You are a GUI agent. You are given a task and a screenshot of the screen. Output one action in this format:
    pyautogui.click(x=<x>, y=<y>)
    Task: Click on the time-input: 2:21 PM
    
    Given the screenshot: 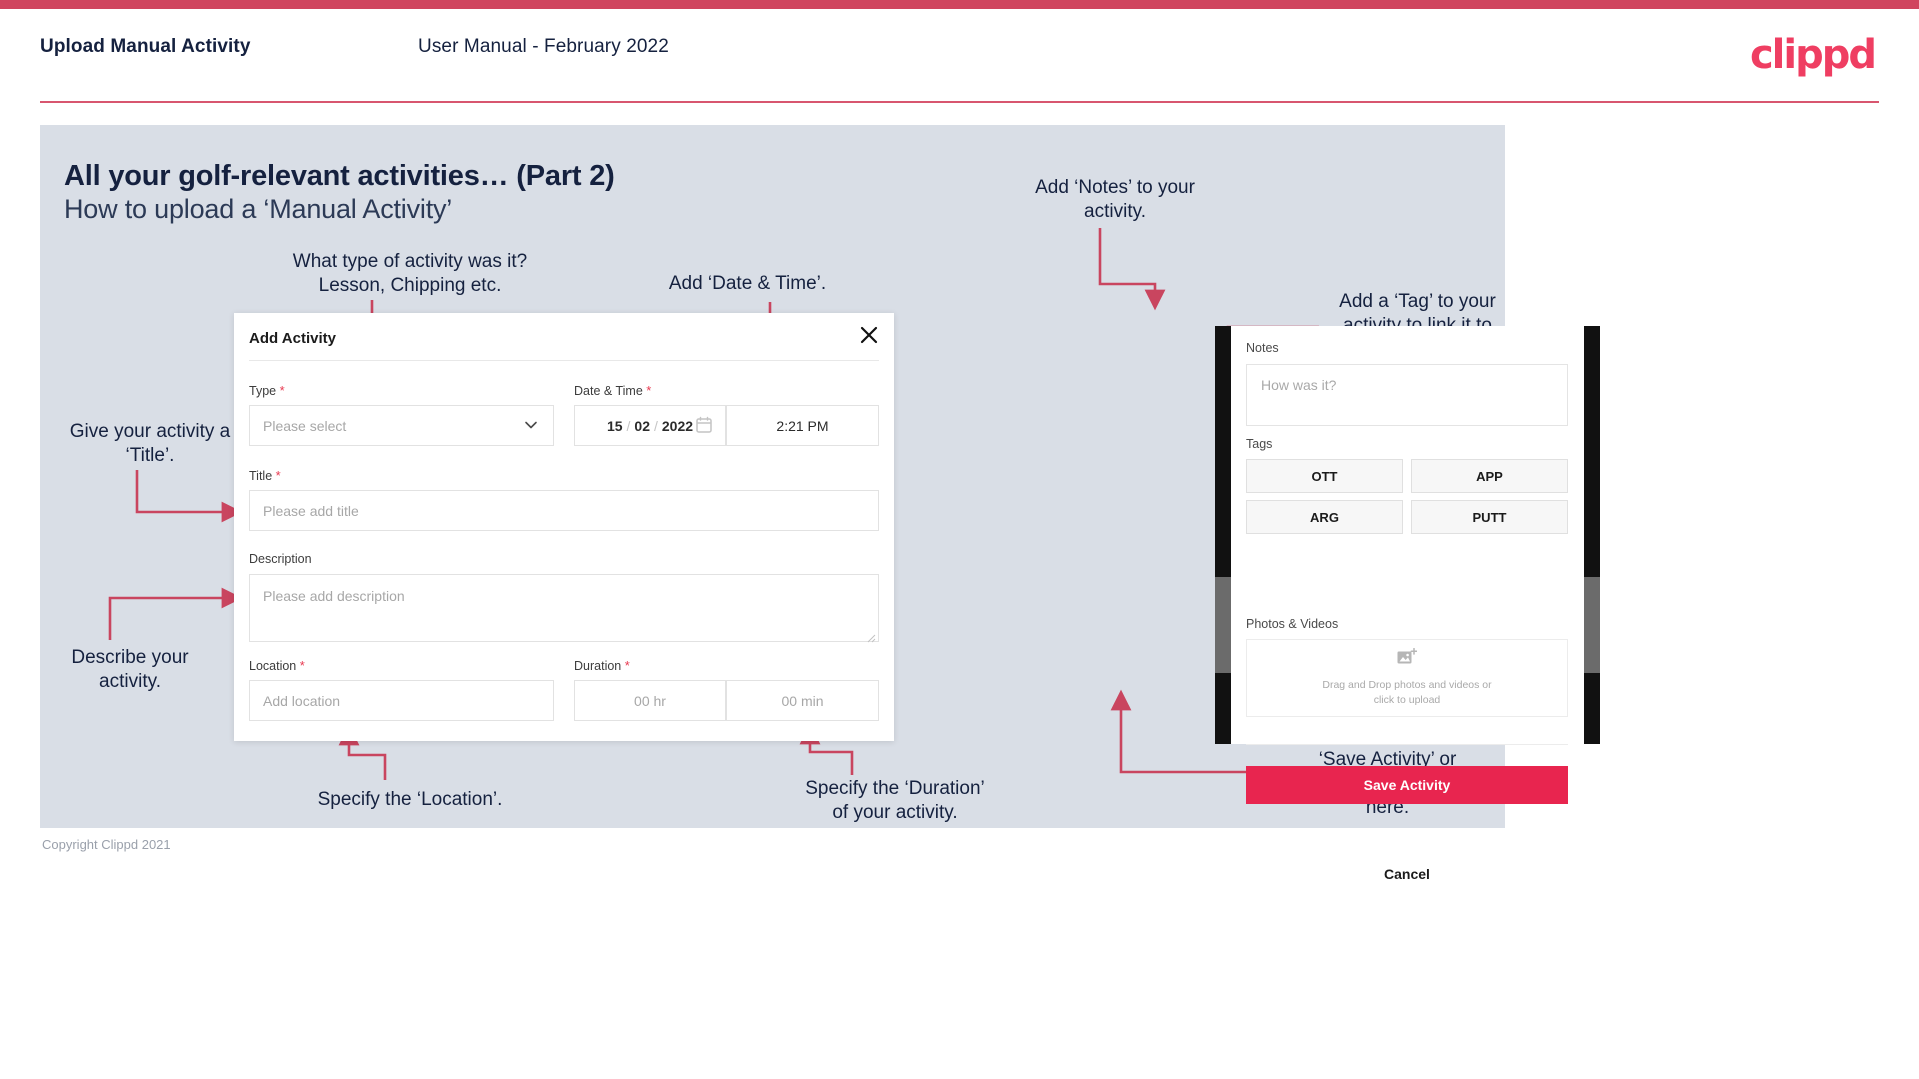 What is the action you would take?
    pyautogui.click(x=802, y=425)
    